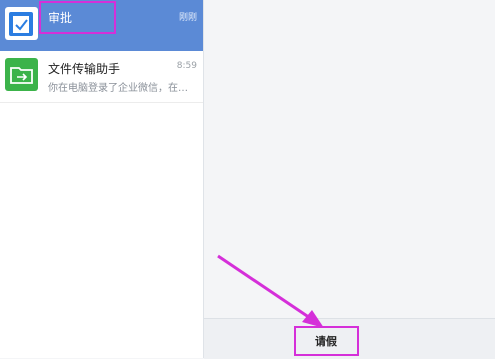  I want to click on leave-highlight-box, so click(326, 341).